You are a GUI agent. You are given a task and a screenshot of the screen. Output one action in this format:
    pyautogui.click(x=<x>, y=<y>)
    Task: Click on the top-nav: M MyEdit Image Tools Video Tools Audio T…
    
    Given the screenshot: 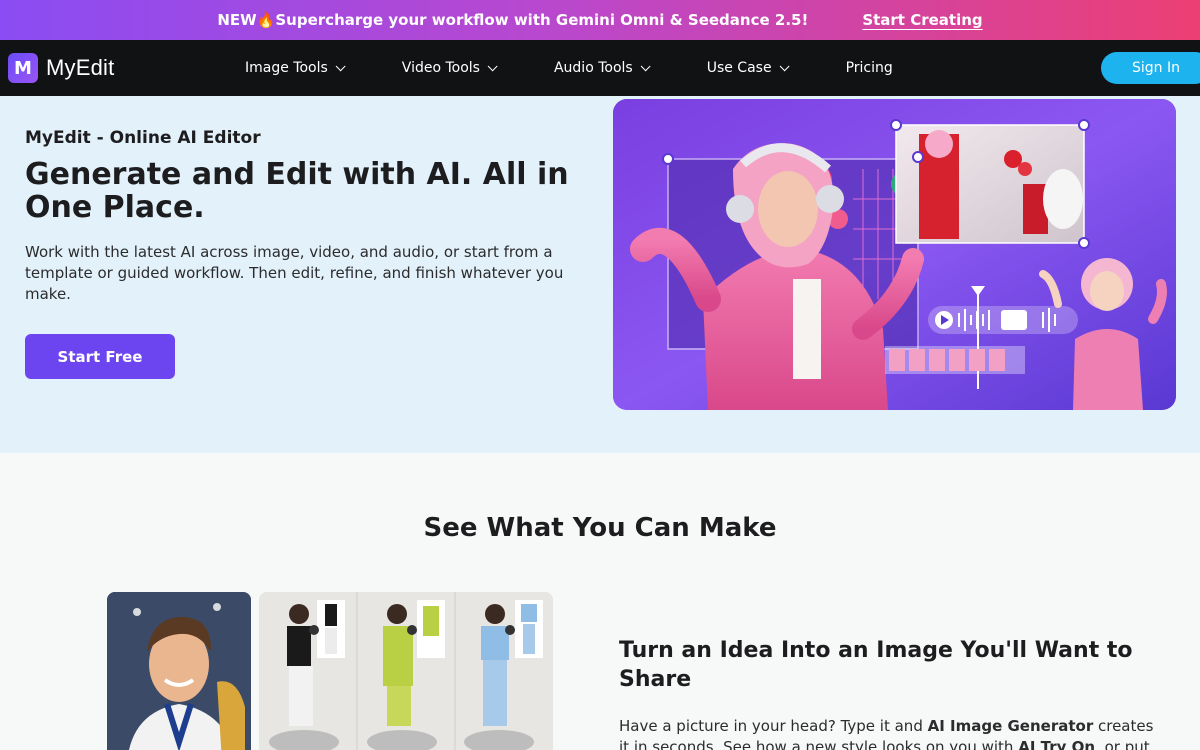 What is the action you would take?
    pyautogui.click(x=600, y=68)
    